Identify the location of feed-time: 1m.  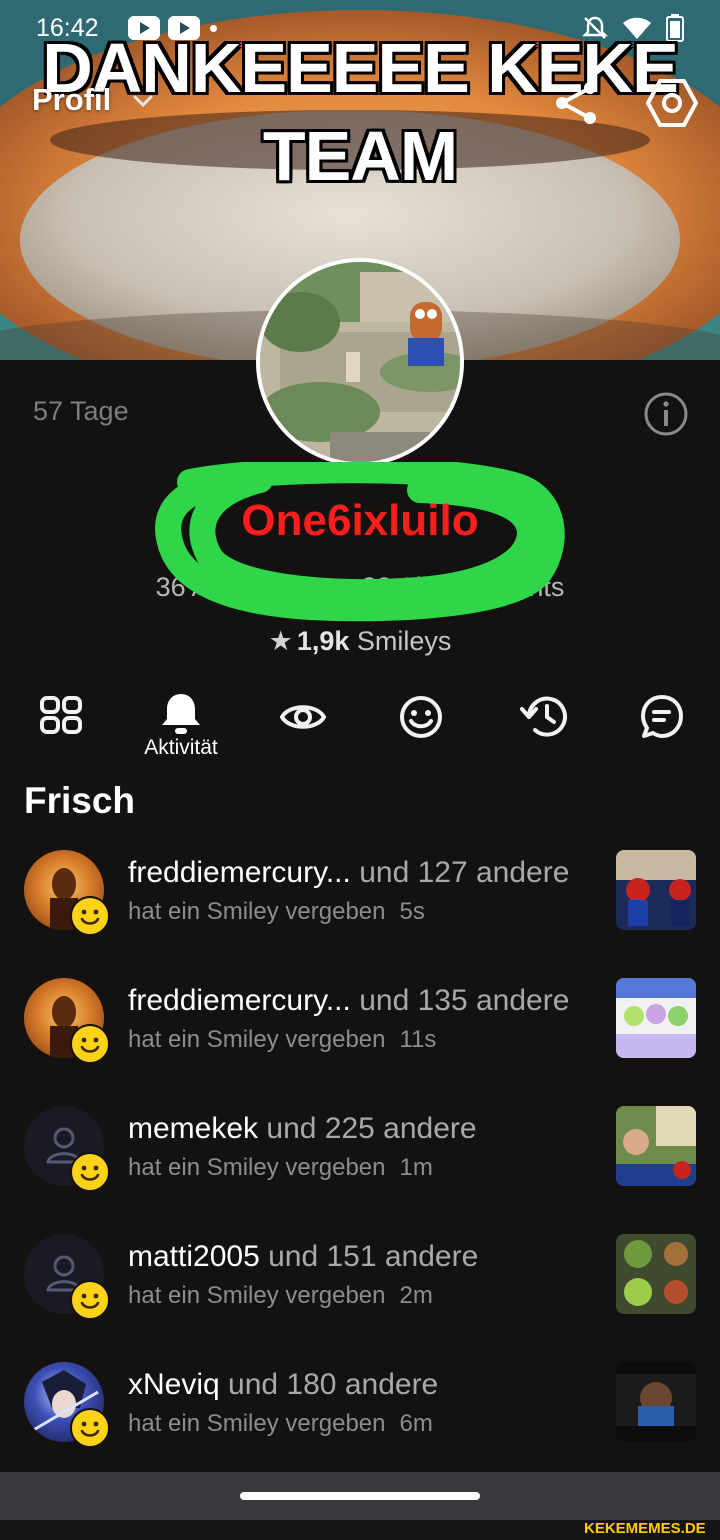
(416, 1167).